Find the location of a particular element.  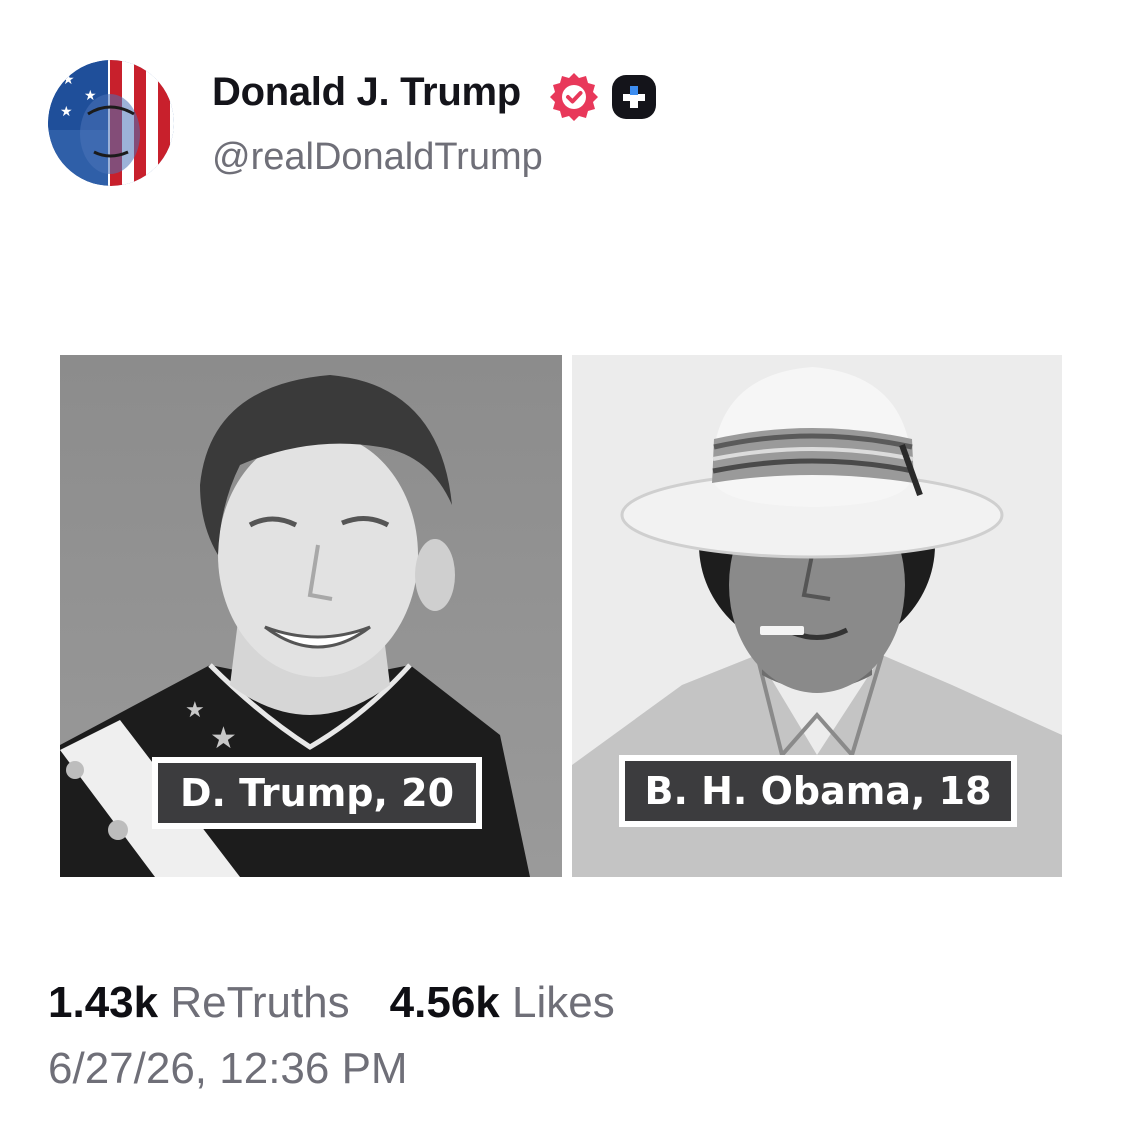

post-timestamp: 6/27/26, 12:36 PM is located at coordinates (228, 1069).